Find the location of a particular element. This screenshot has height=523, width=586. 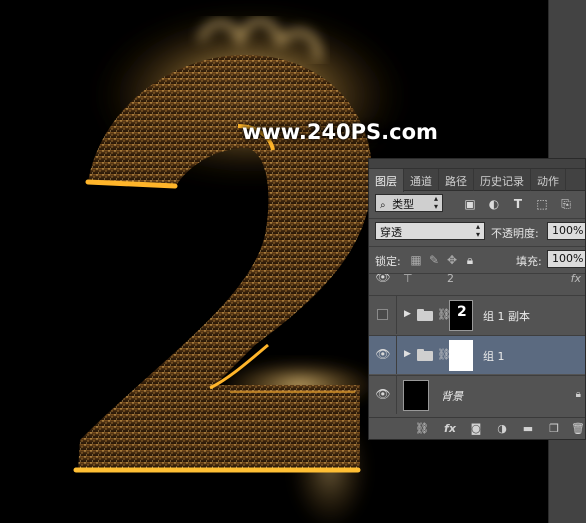

new-group-icon: ▬ is located at coordinates (528, 429).